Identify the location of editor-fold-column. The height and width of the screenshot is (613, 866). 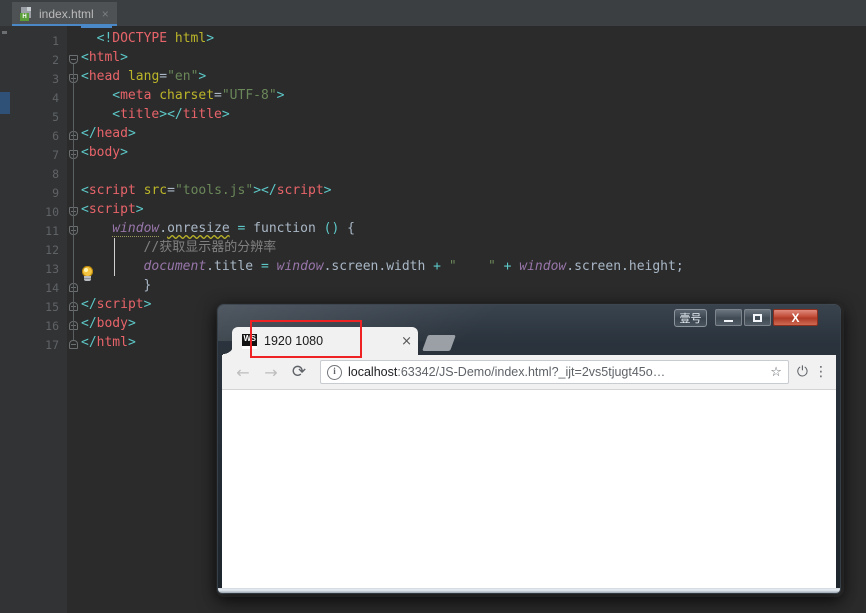
(74, 319).